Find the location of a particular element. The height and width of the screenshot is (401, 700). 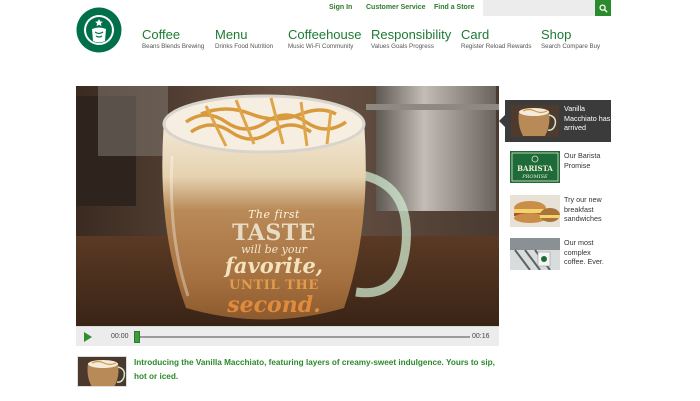

starbucks-logo is located at coordinates (99, 30).